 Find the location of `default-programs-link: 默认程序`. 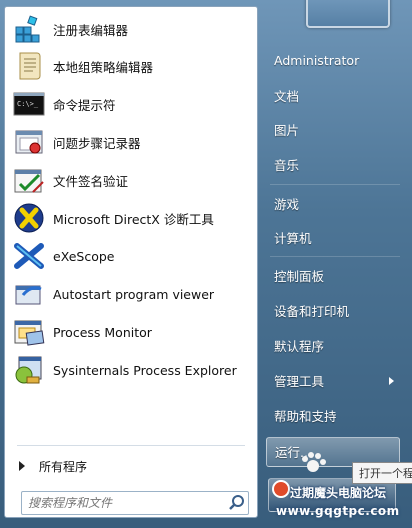

default-programs-link: 默认程序 is located at coordinates (333, 347).